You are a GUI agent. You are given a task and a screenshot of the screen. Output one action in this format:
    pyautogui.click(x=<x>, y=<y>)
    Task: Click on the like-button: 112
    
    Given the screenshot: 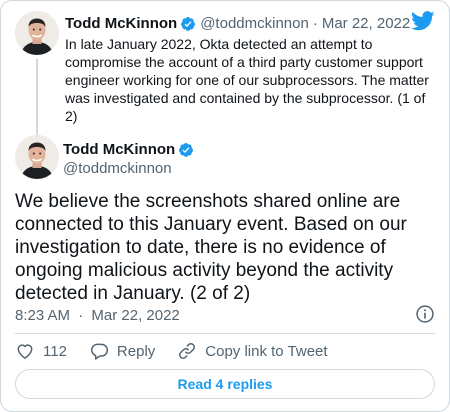 What is the action you would take?
    pyautogui.click(x=41, y=351)
    